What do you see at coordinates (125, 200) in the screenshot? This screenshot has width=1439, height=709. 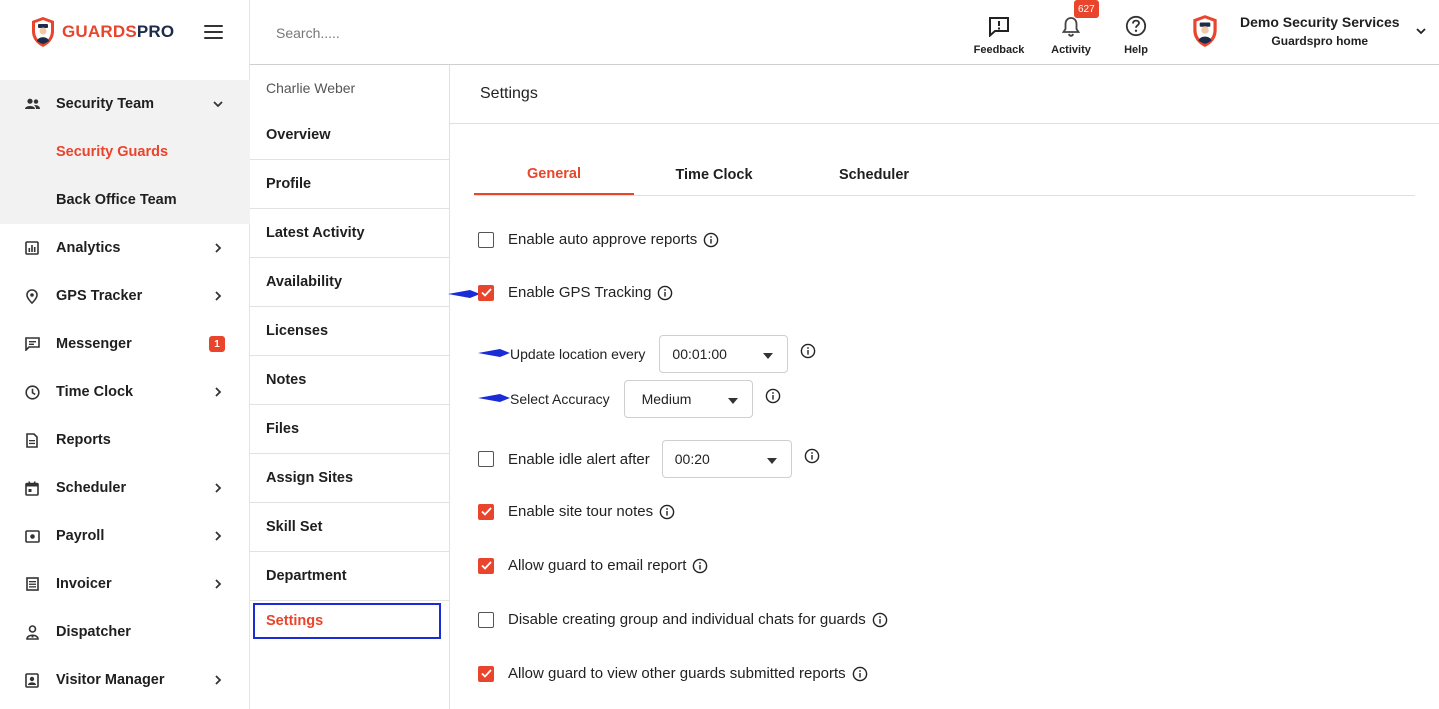 I see `sidebar-item-back-office-team: Back Office Team` at bounding box center [125, 200].